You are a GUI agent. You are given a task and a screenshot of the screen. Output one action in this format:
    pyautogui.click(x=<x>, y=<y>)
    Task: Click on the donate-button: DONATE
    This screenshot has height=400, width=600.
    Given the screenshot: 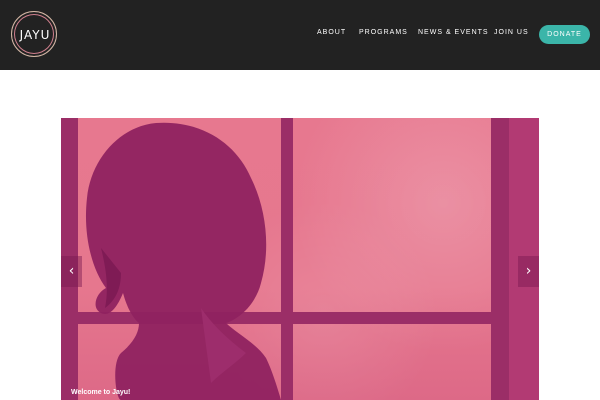 What is the action you would take?
    pyautogui.click(x=564, y=34)
    